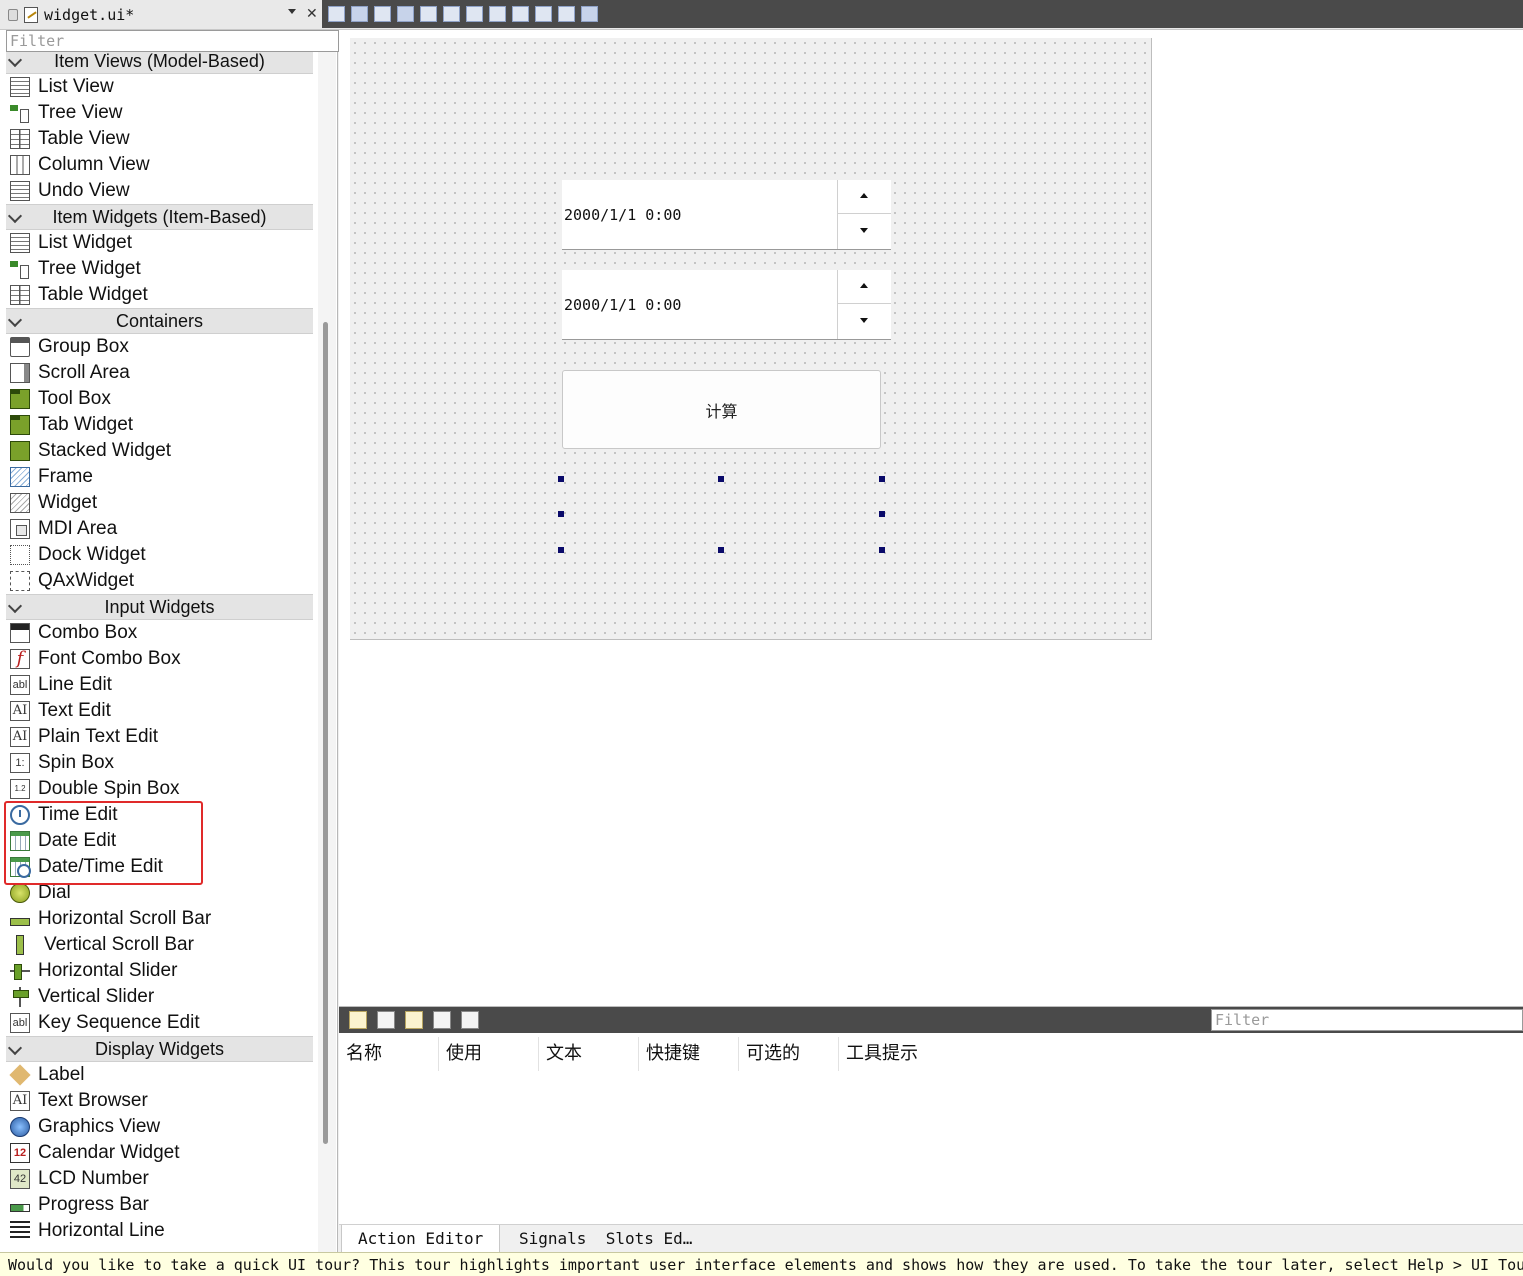 The image size is (1523, 1276). Describe the element at coordinates (405, 14) in the screenshot. I see `edit-tab-order-icon` at that location.